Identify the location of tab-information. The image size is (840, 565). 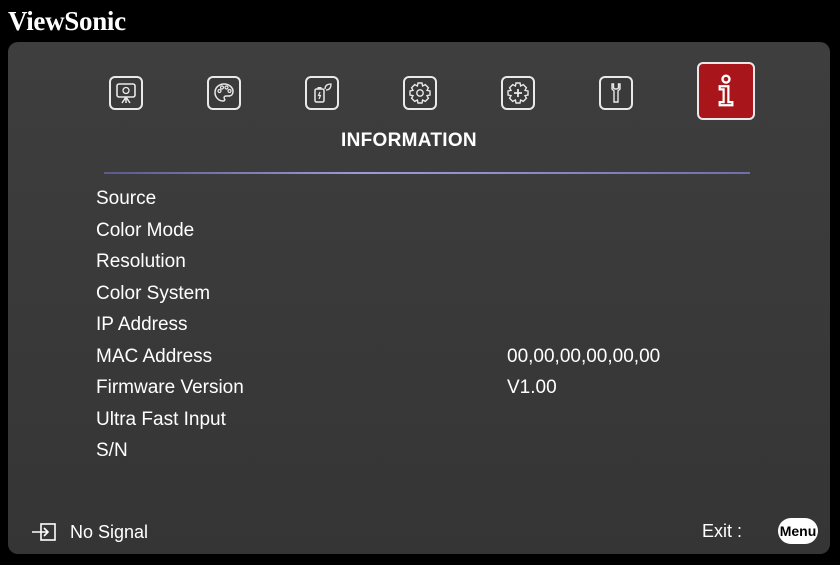
(726, 91).